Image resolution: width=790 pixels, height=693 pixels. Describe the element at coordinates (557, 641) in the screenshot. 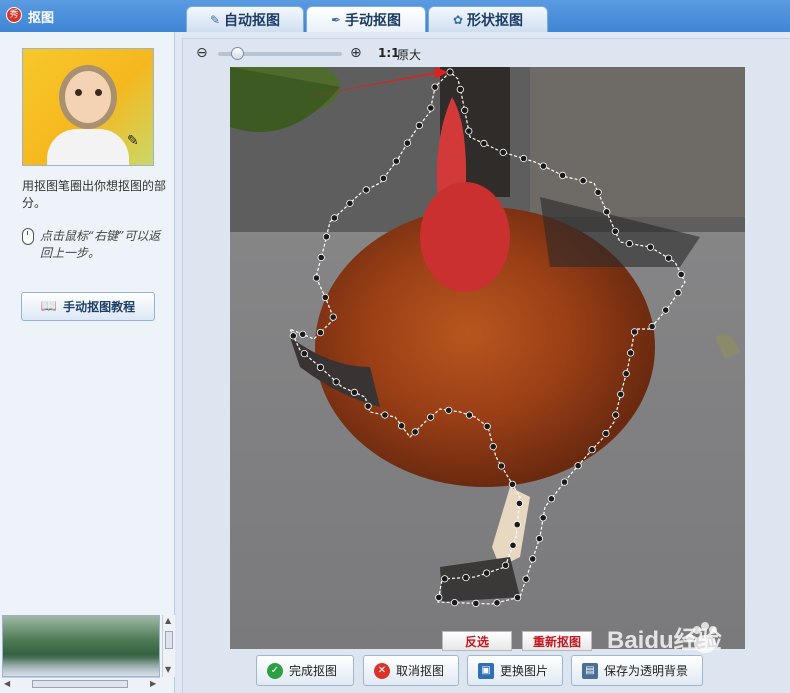

I see `redo-cutout-button: 重新抠图` at that location.